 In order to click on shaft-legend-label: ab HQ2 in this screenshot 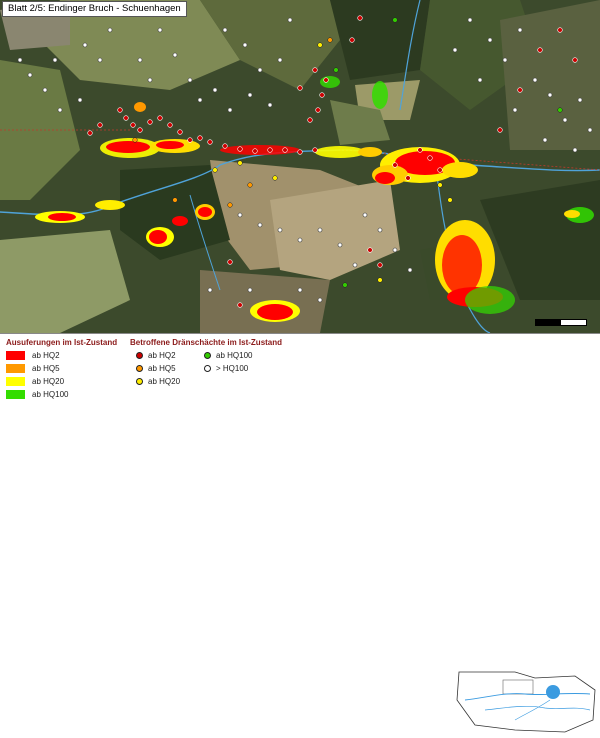, I will do `click(162, 355)`.